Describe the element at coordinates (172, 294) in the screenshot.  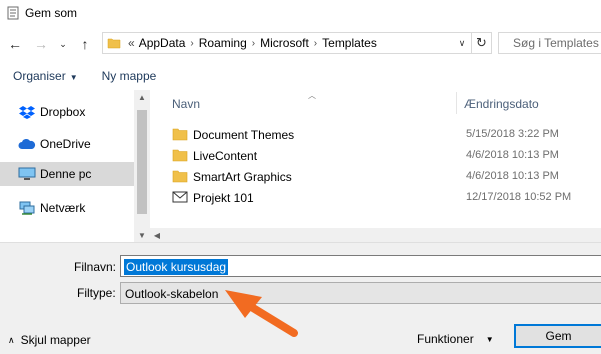
I see `filetype-value: Outlook-skabelon` at that location.